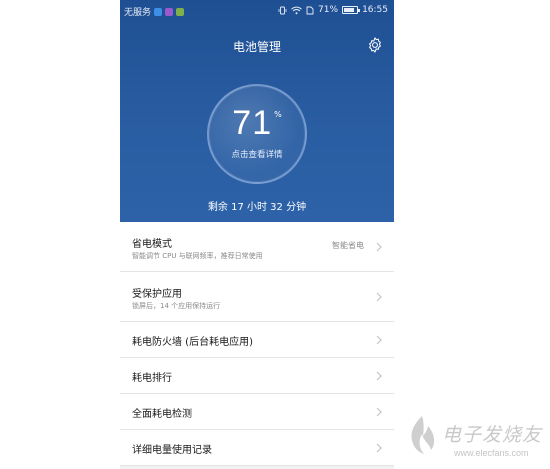 The width and height of the screenshot is (550, 469). I want to click on gear-icon, so click(375, 45).